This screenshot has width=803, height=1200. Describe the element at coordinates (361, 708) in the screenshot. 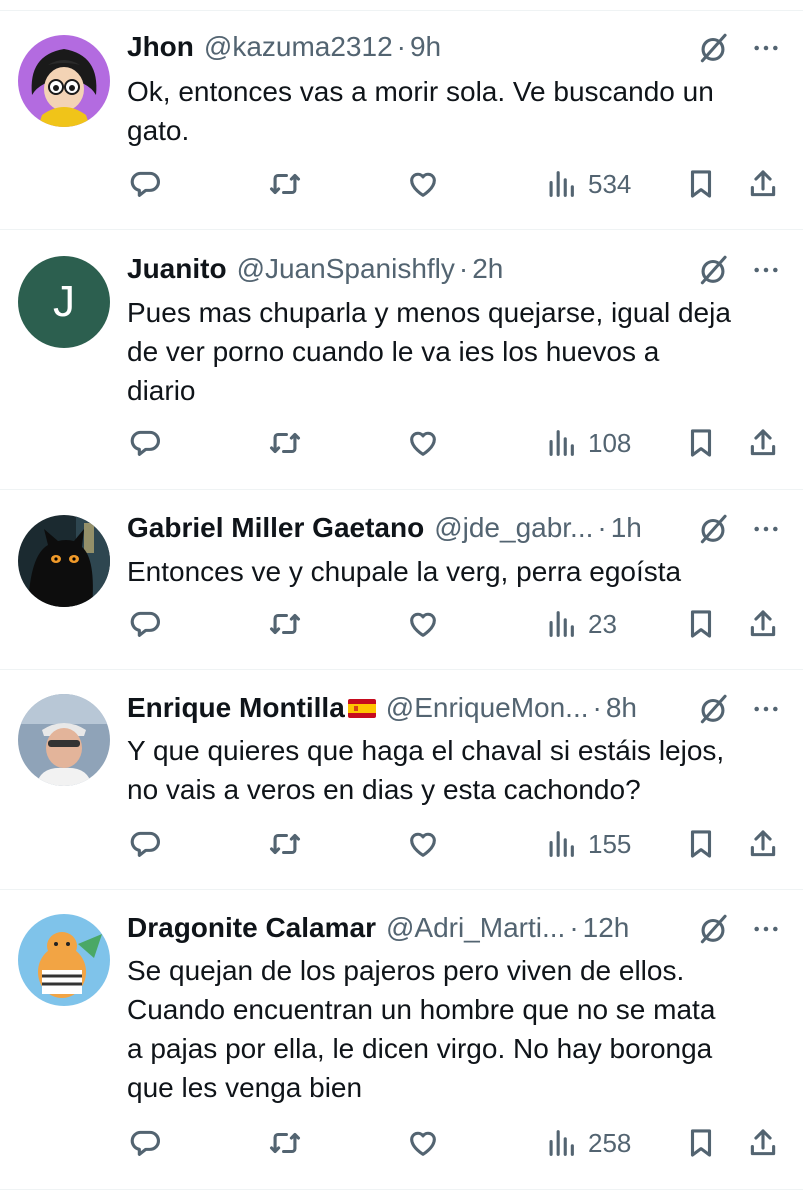

I see `spain-flag-icon` at that location.